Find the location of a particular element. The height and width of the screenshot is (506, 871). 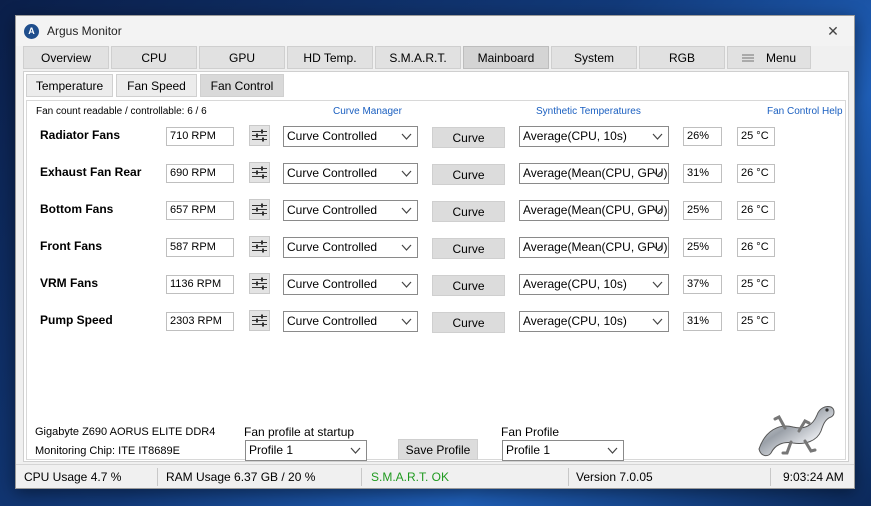

subtab-fan-speed: Fan Speed is located at coordinates (156, 85).